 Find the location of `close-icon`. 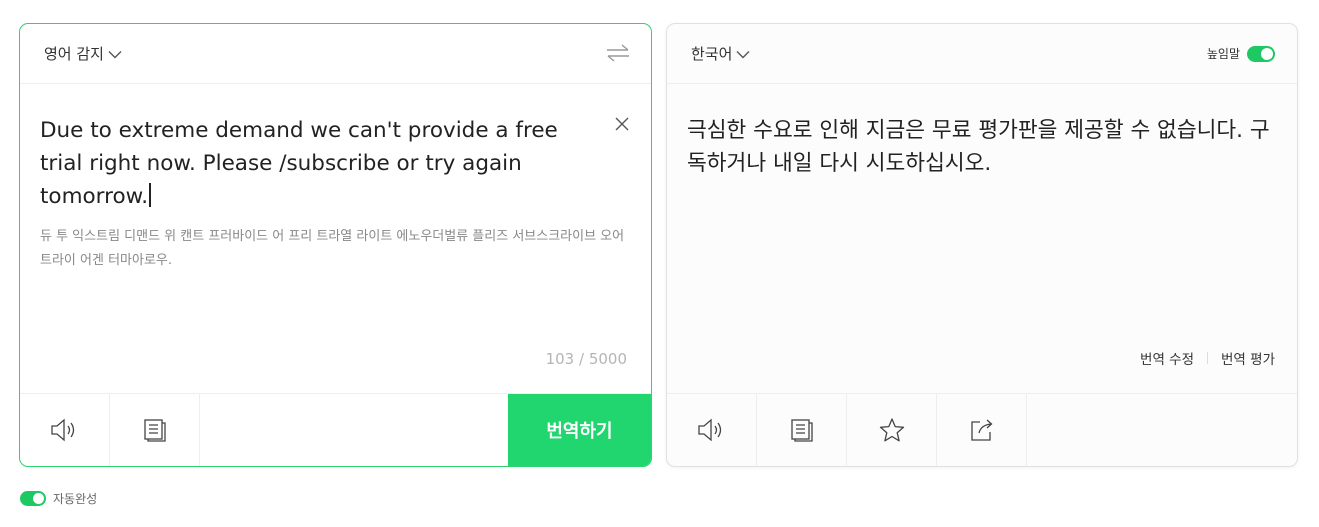

close-icon is located at coordinates (622, 124).